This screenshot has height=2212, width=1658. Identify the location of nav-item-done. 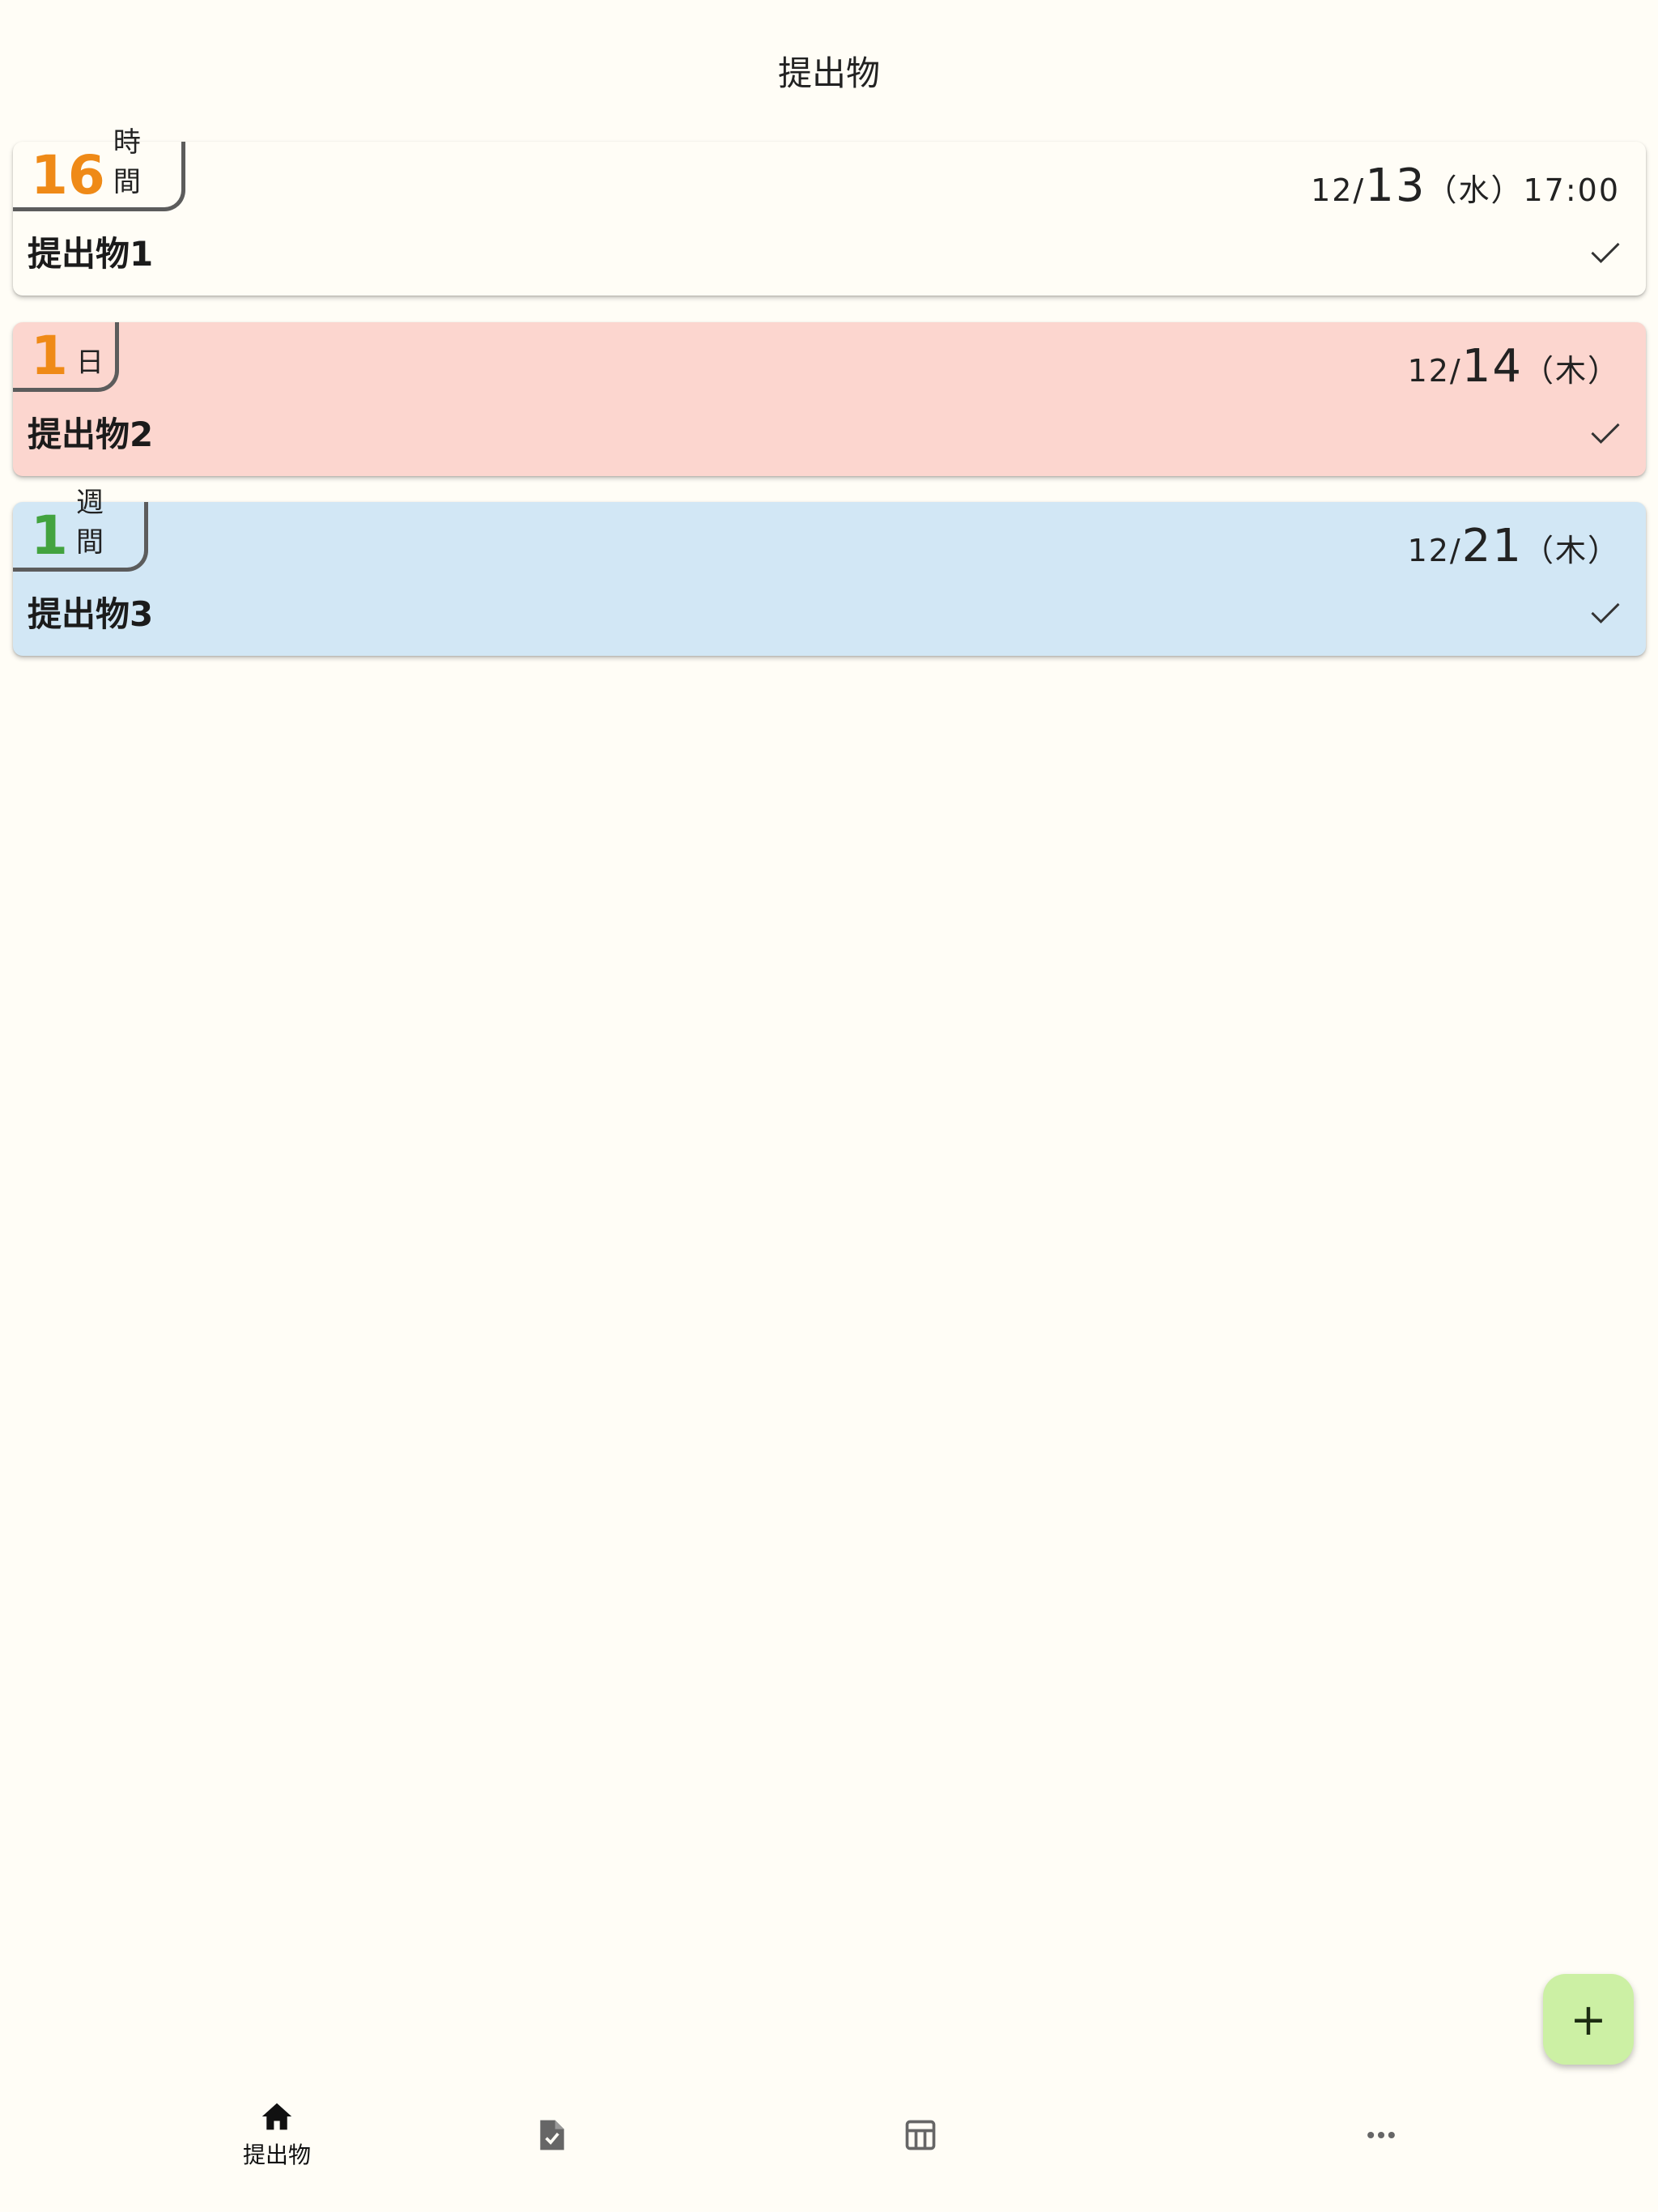
(552, 2147).